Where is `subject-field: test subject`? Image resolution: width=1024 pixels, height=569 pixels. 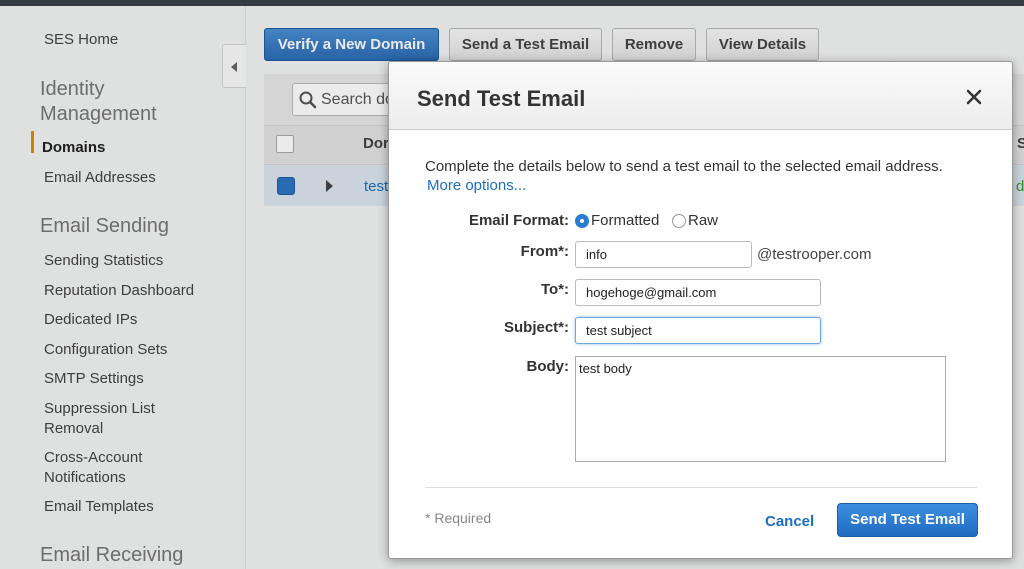 subject-field: test subject is located at coordinates (698, 330).